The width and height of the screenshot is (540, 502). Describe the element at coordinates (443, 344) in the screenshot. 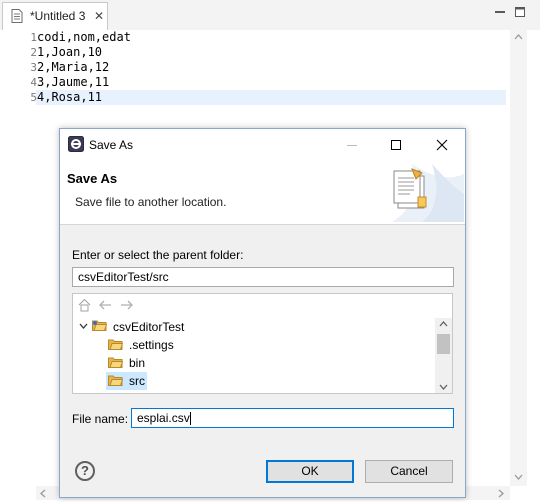

I see `scroll-thumb` at that location.